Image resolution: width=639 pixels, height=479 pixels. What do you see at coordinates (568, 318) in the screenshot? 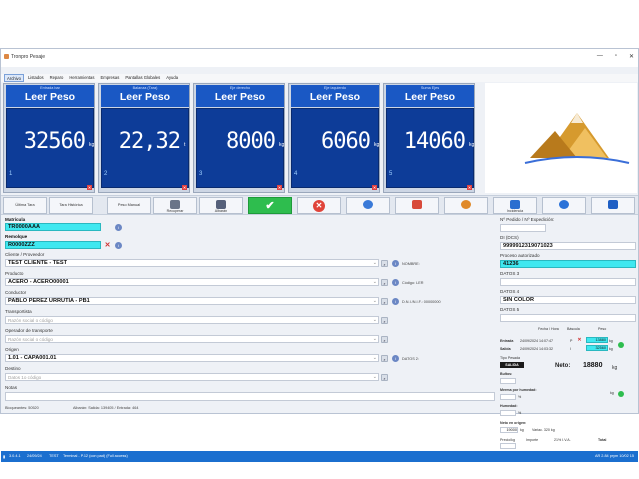
I see `datos5-field` at bounding box center [568, 318].